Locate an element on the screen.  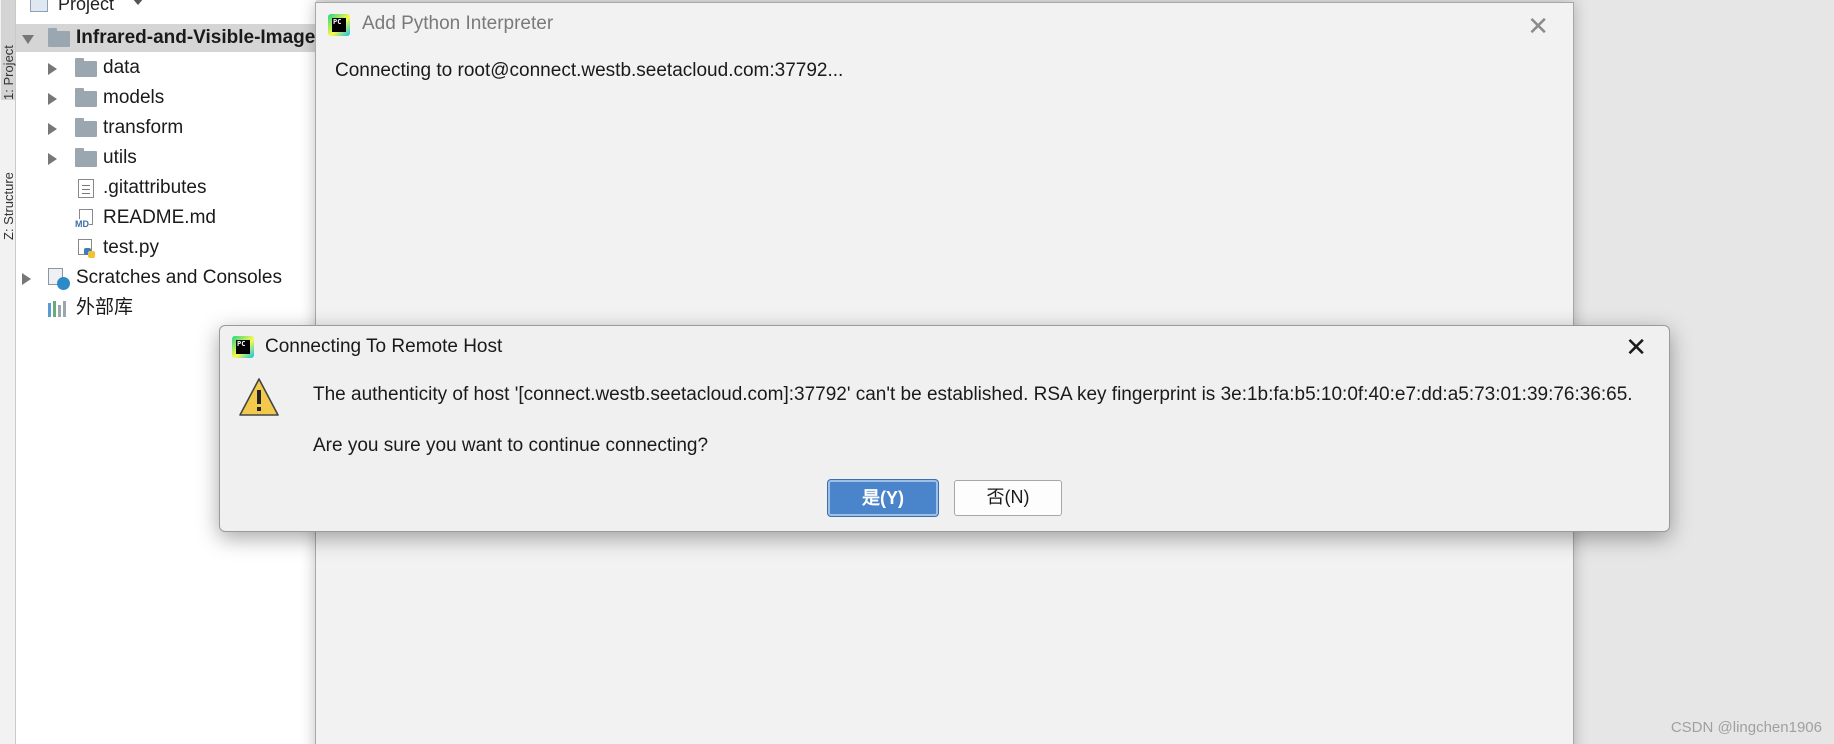
watermark: CSDN @lingchen1906 is located at coordinates (1746, 727).